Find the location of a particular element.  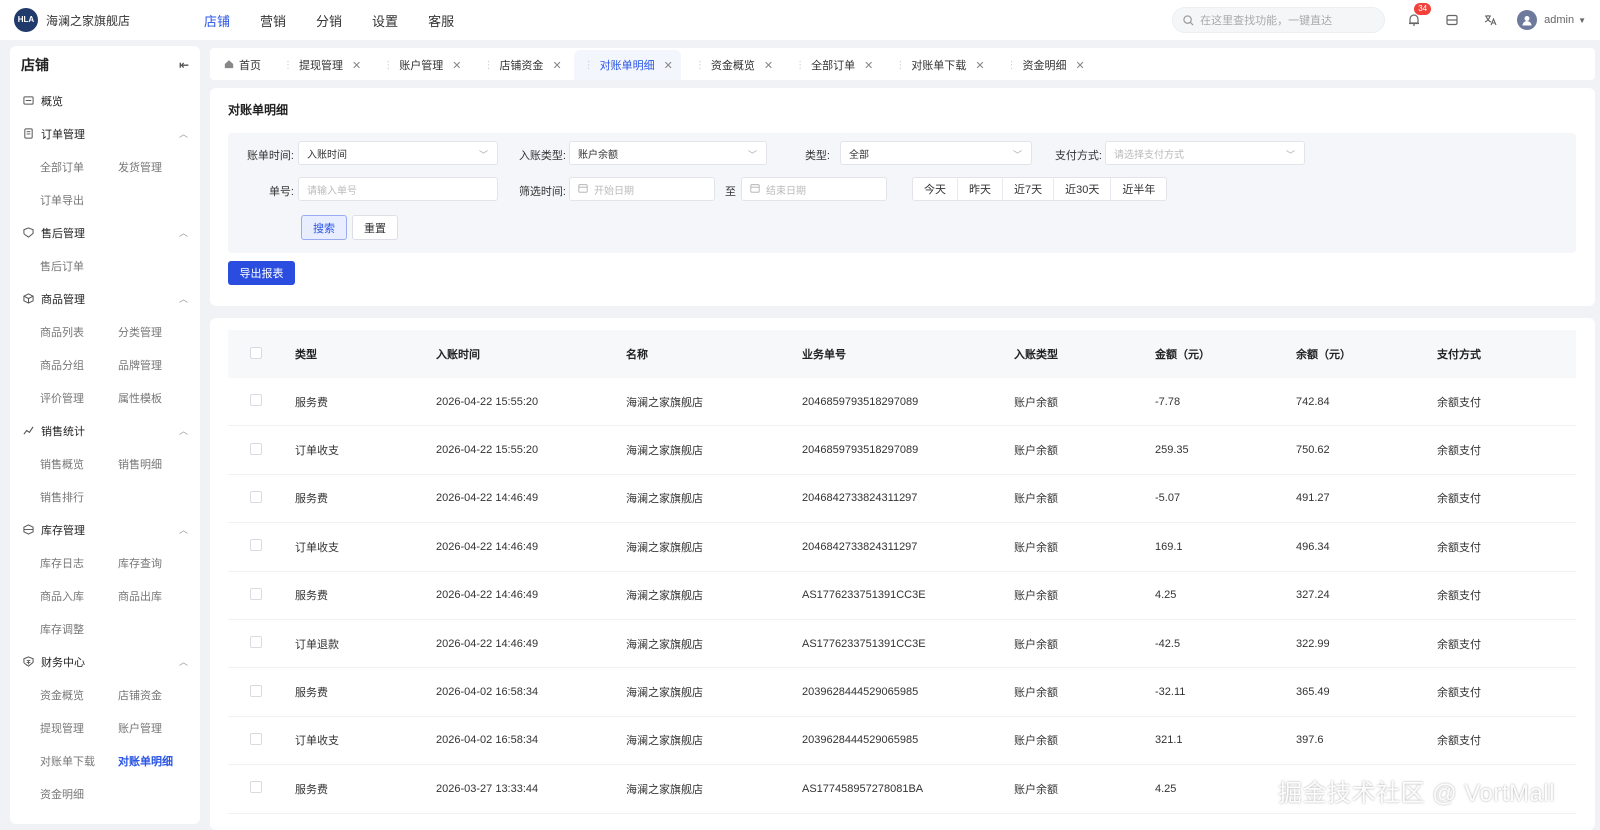

entry-type-select: 账户余额 ﹀ is located at coordinates (668, 153).